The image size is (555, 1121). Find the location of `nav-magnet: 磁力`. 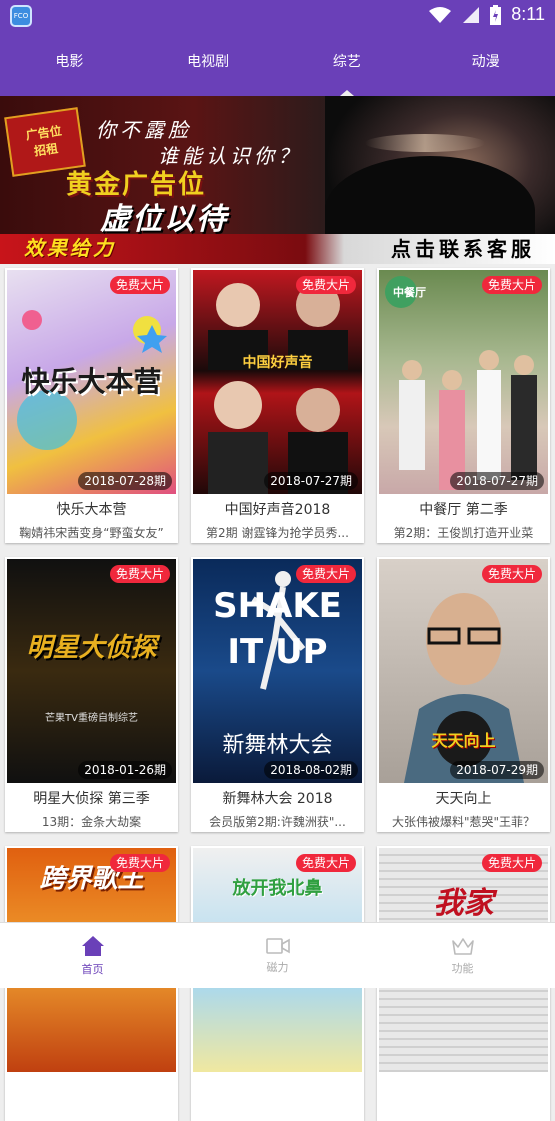

nav-magnet: 磁力 is located at coordinates (277, 955).